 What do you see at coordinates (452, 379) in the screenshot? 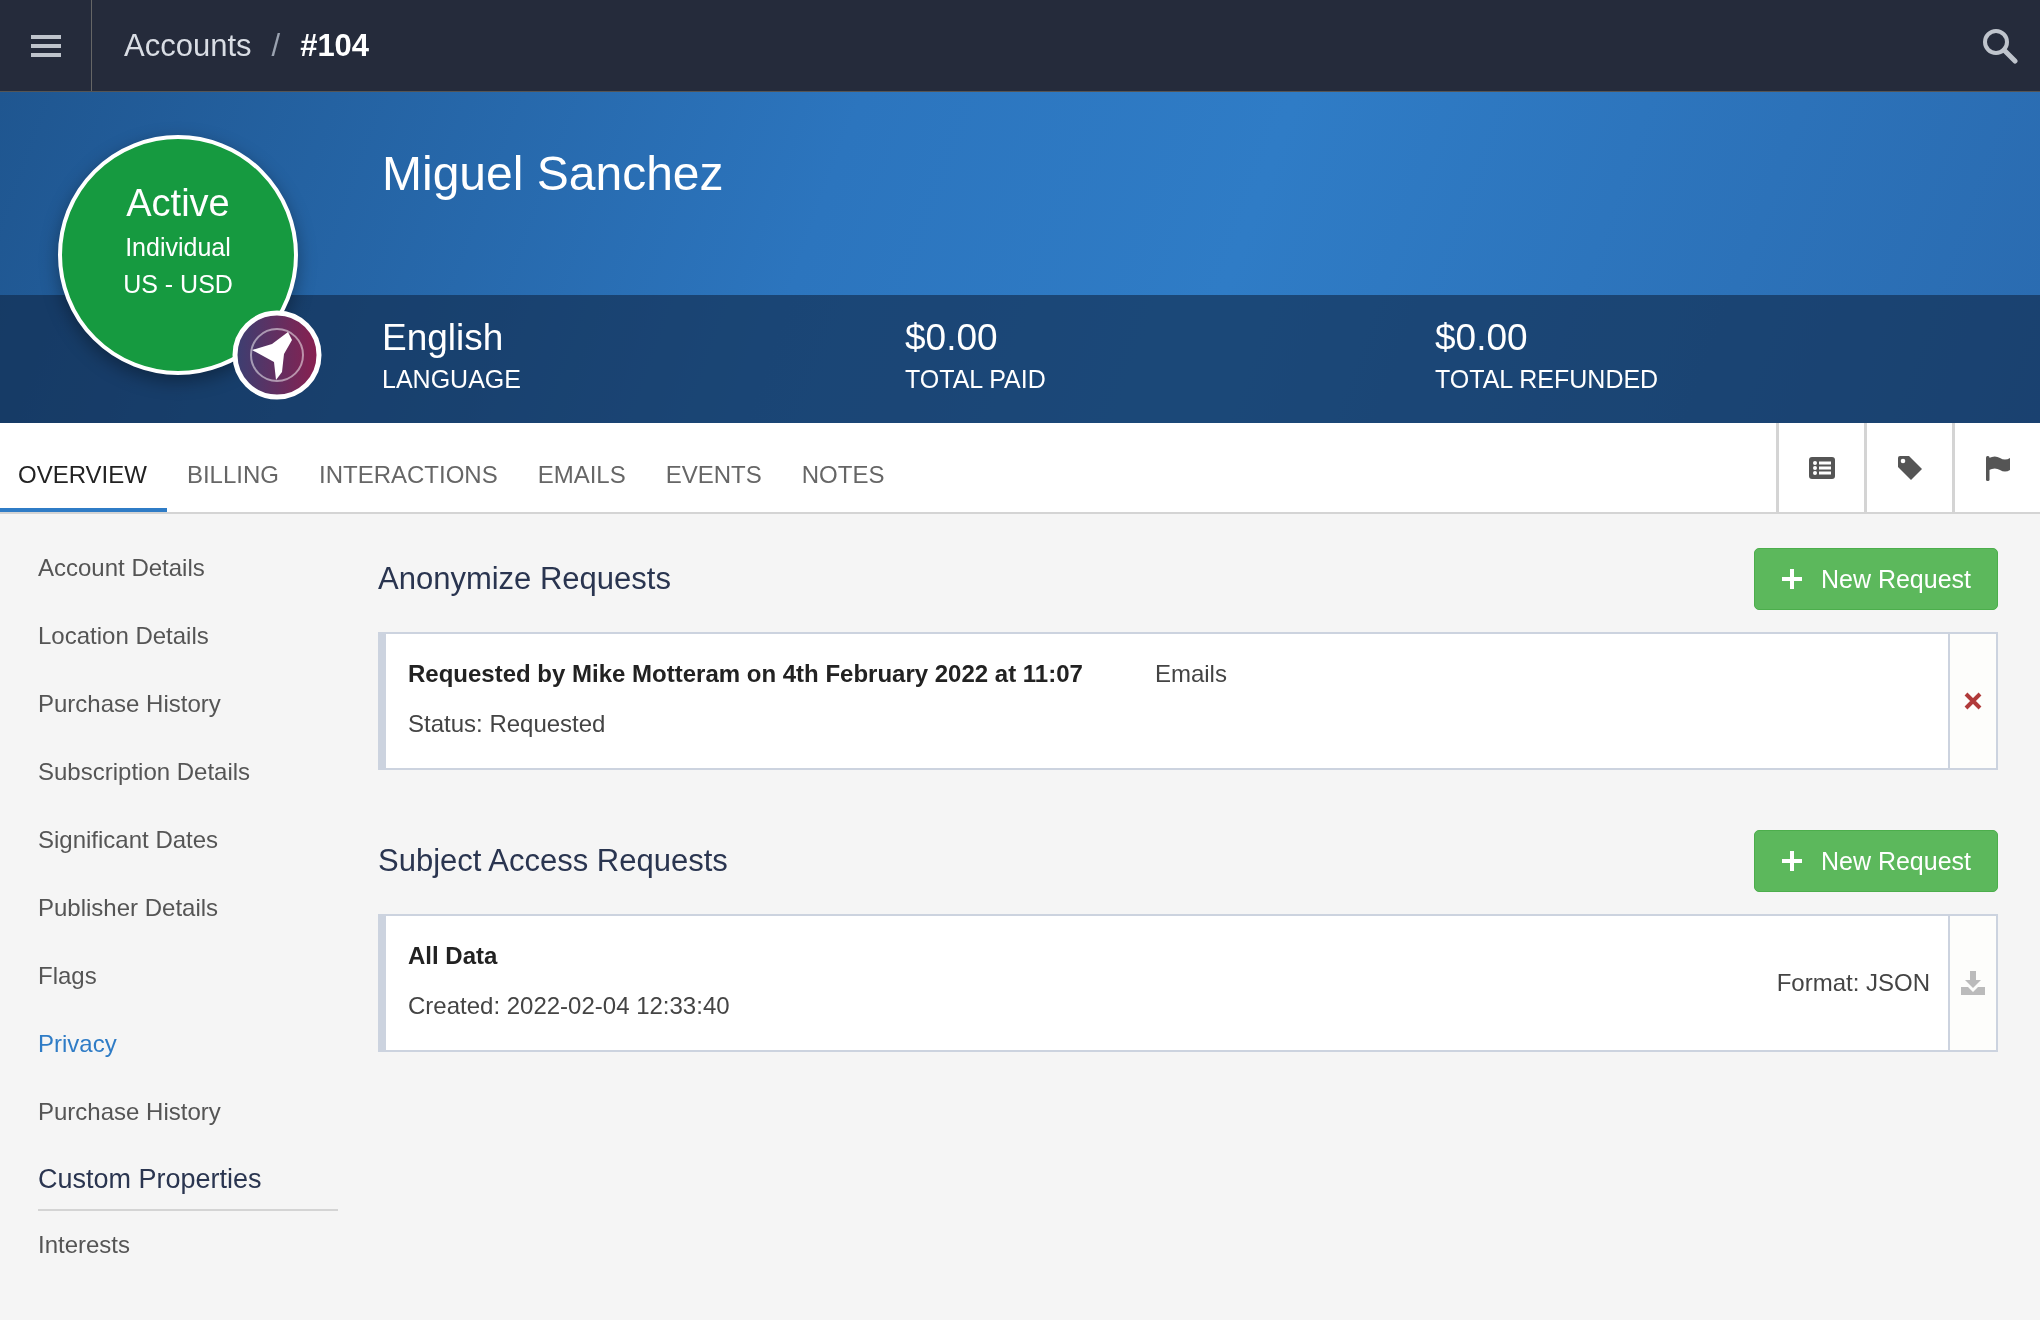
I see `stat-label: LANGUAGE` at bounding box center [452, 379].